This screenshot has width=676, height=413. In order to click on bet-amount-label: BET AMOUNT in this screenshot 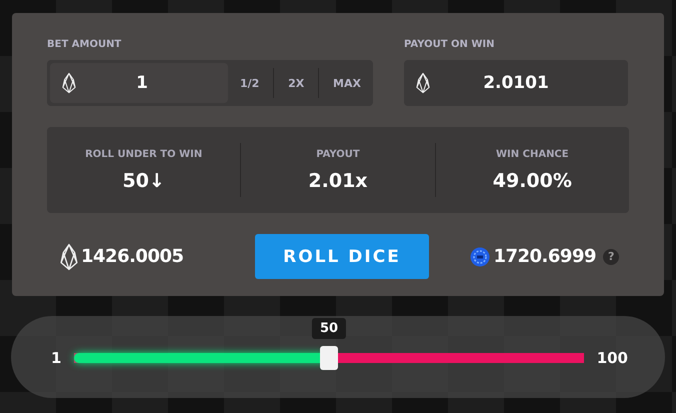, I will do `click(84, 44)`.